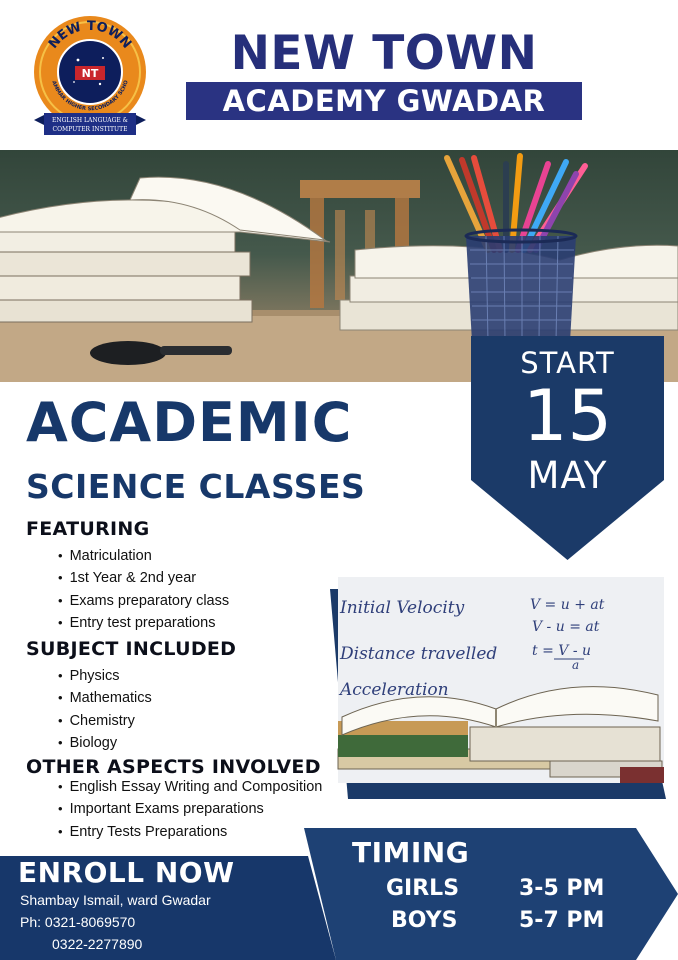 The width and height of the screenshot is (678, 960). What do you see at coordinates (561, 651) in the screenshot?
I see `board-text: t = V - u` at bounding box center [561, 651].